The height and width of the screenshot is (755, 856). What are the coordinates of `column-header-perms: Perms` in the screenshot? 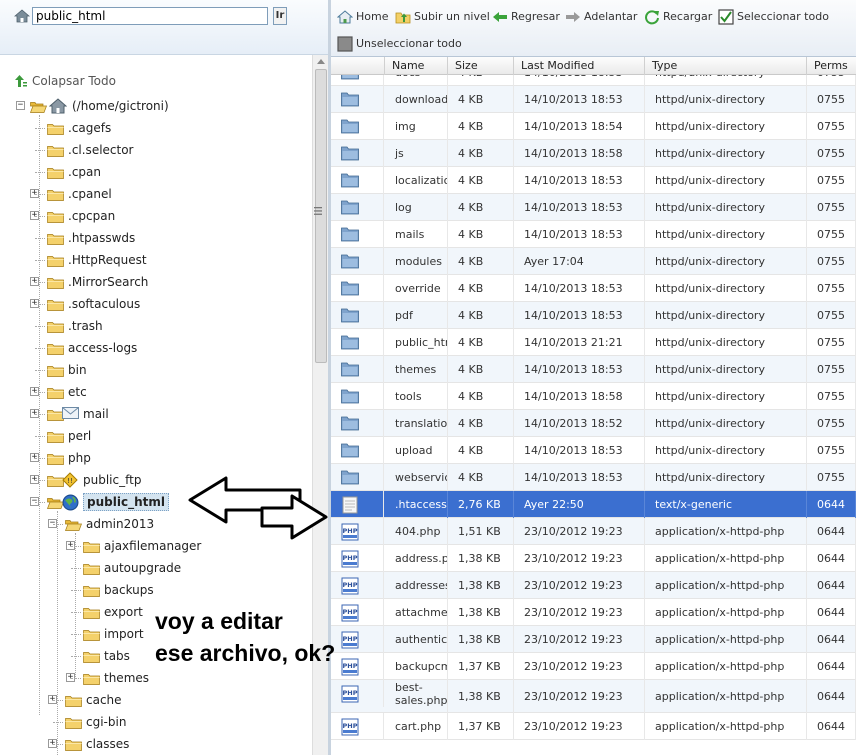 It's located at (831, 66).